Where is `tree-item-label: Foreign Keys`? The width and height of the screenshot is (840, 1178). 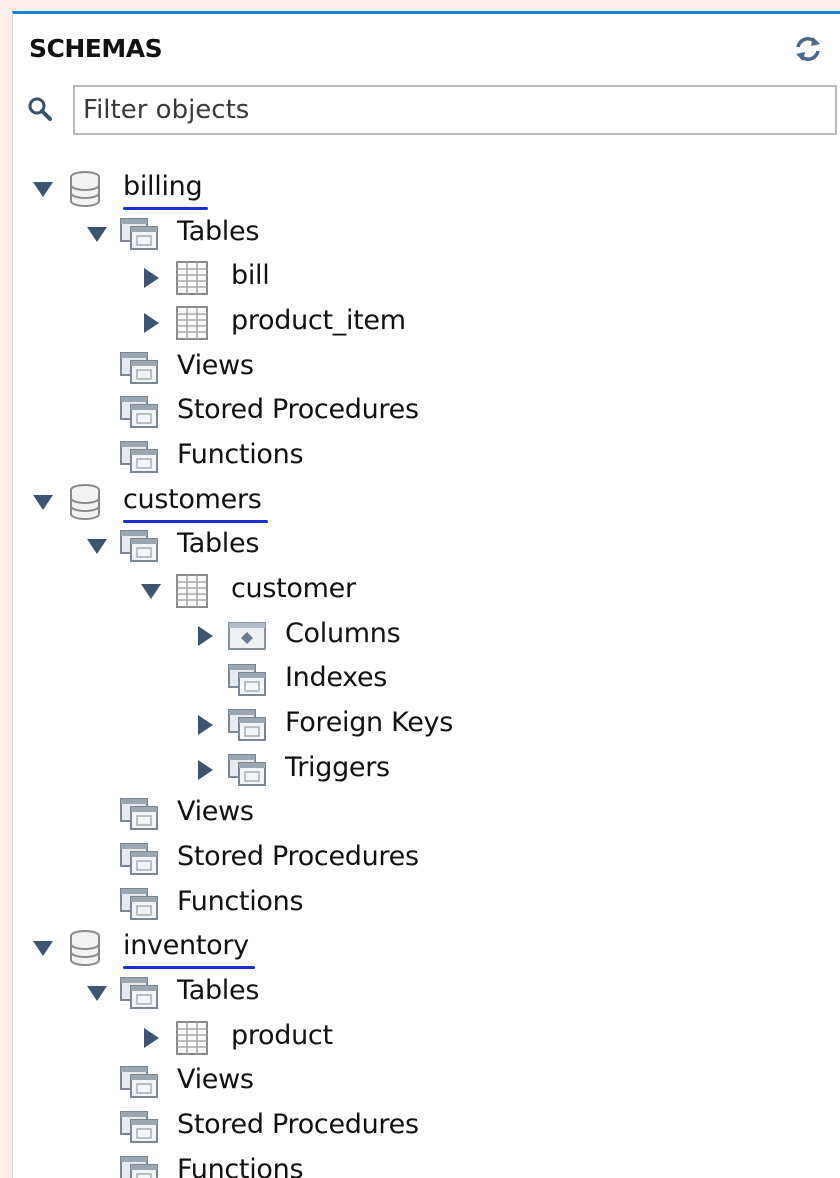 tree-item-label: Foreign Keys is located at coordinates (369, 722).